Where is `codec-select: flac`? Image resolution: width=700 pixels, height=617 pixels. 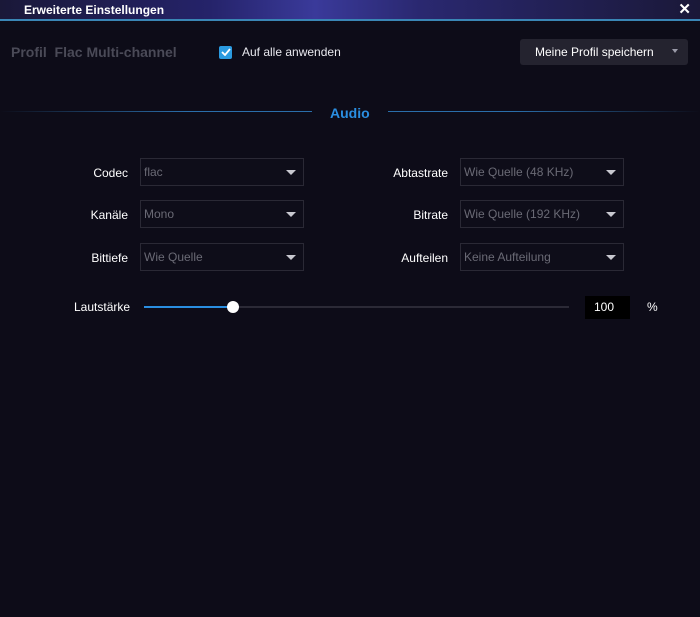 codec-select: flac is located at coordinates (222, 172).